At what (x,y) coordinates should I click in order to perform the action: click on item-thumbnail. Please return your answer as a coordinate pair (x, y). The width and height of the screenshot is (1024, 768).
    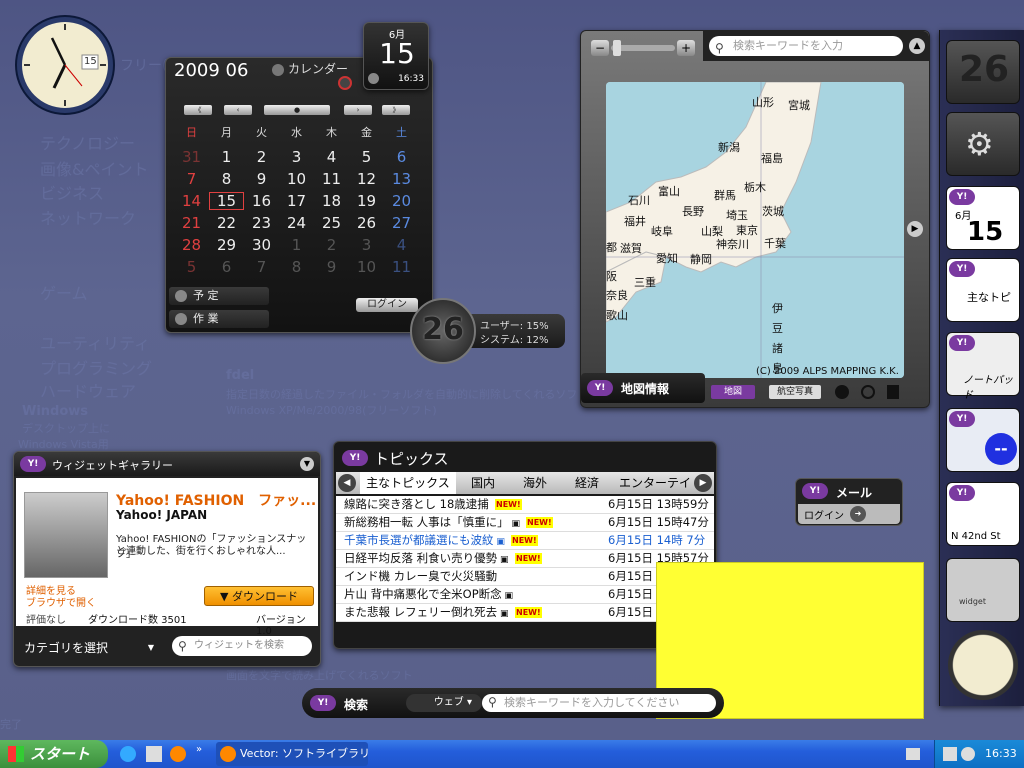
    Looking at the image, I should click on (66, 535).